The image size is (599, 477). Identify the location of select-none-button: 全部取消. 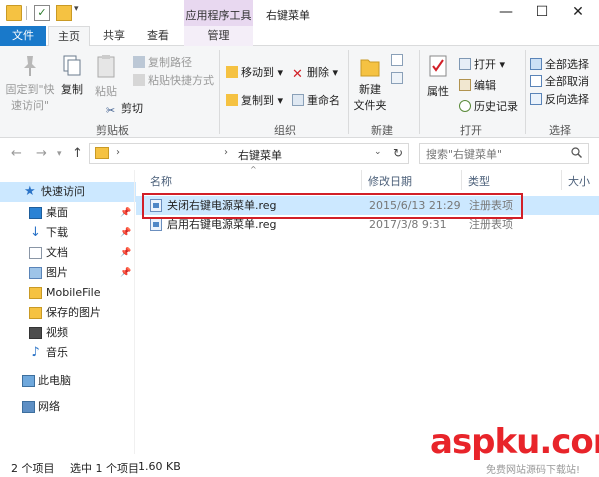
(559, 81).